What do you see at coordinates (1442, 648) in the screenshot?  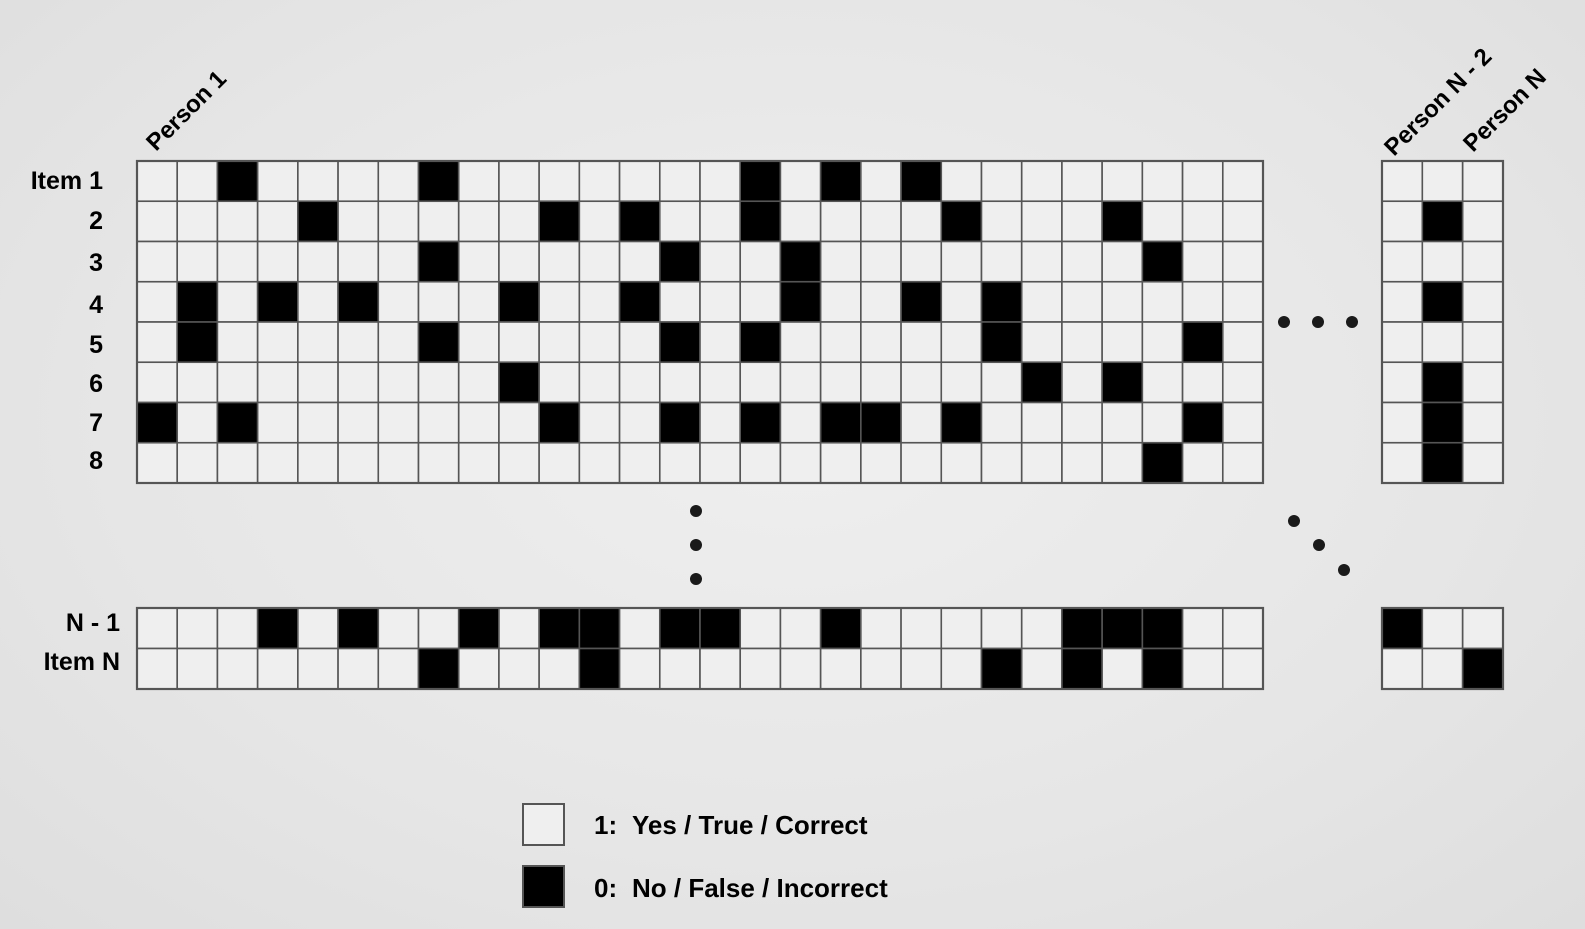 I see `grid-right-bottom` at bounding box center [1442, 648].